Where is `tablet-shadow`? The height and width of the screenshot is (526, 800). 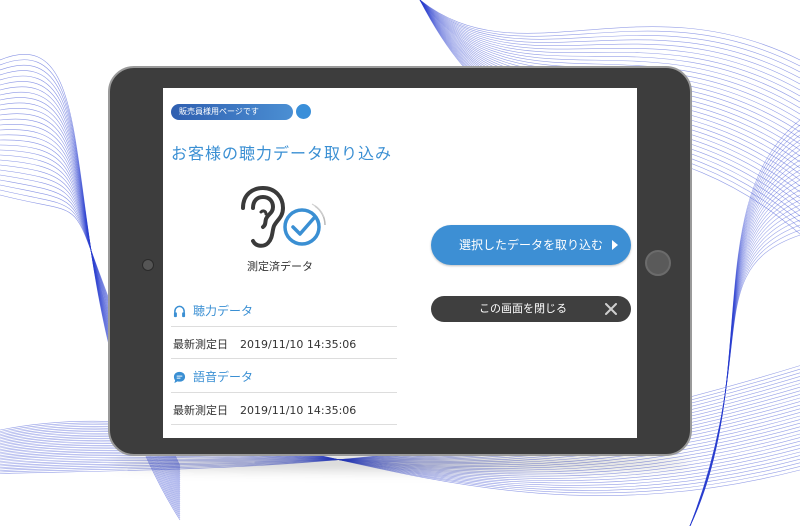 tablet-shadow is located at coordinates (401, 463).